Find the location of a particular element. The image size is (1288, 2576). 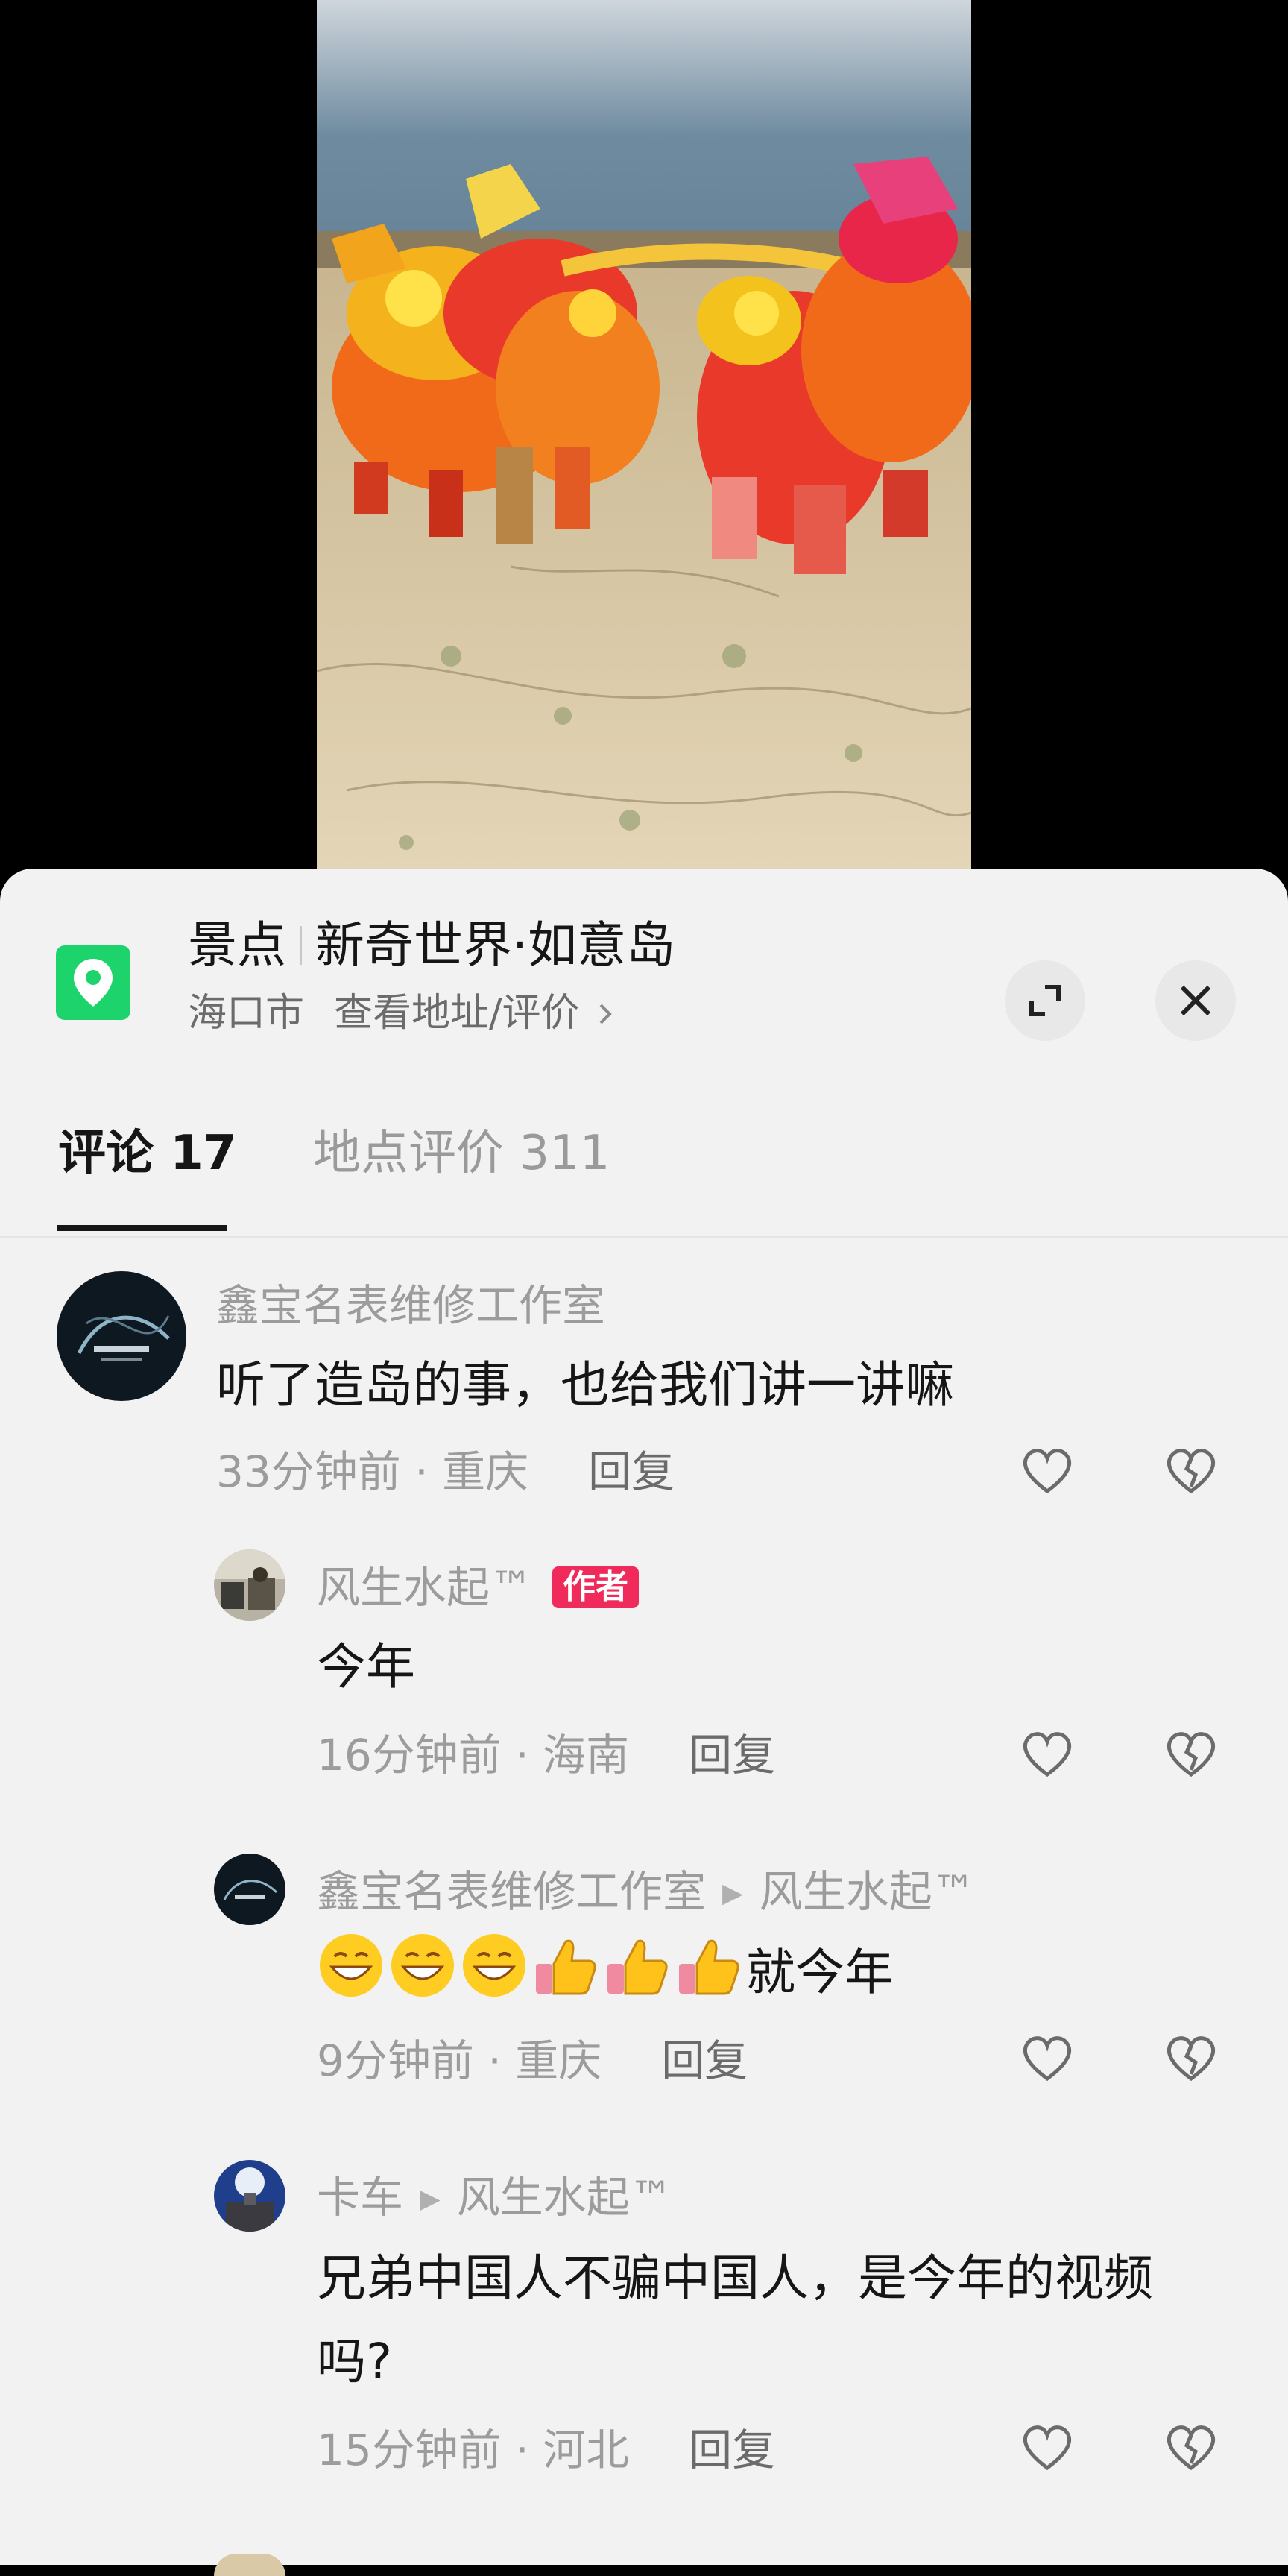

chevron-right-icon is located at coordinates (604, 1014).